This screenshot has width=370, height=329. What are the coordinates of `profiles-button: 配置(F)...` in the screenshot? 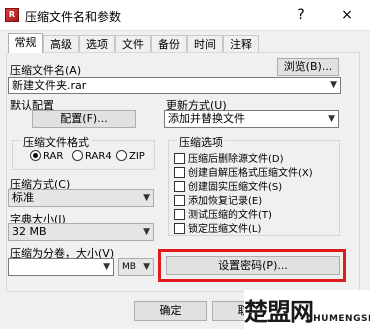 It's located at (84, 119).